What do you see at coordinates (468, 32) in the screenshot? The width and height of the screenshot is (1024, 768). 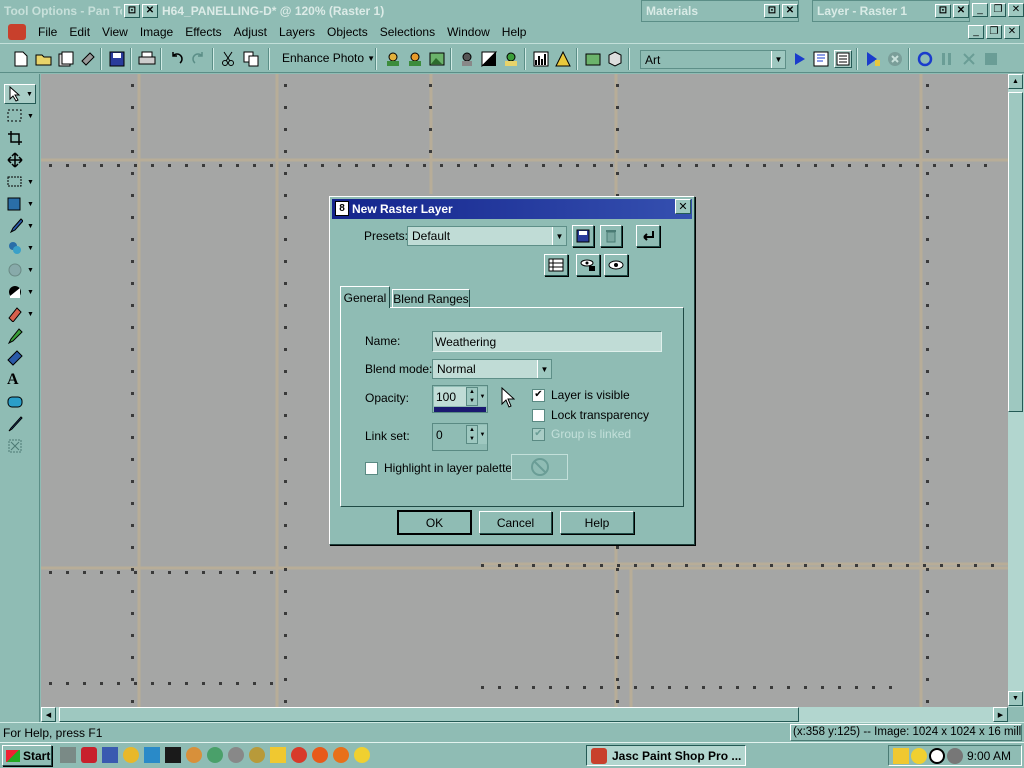 I see `menu-window: Window` at bounding box center [468, 32].